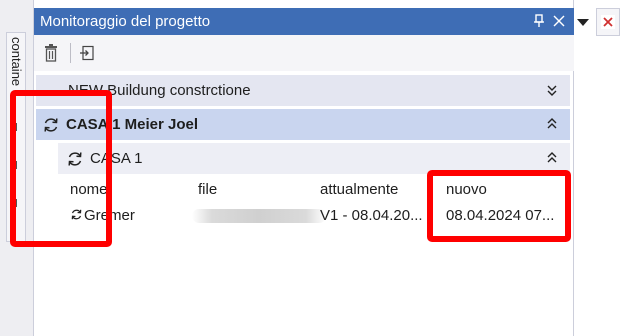 This screenshot has height=336, width=620. Describe the element at coordinates (132, 124) in the screenshot. I see `group-label: CASA 1 Meier Joel` at that location.